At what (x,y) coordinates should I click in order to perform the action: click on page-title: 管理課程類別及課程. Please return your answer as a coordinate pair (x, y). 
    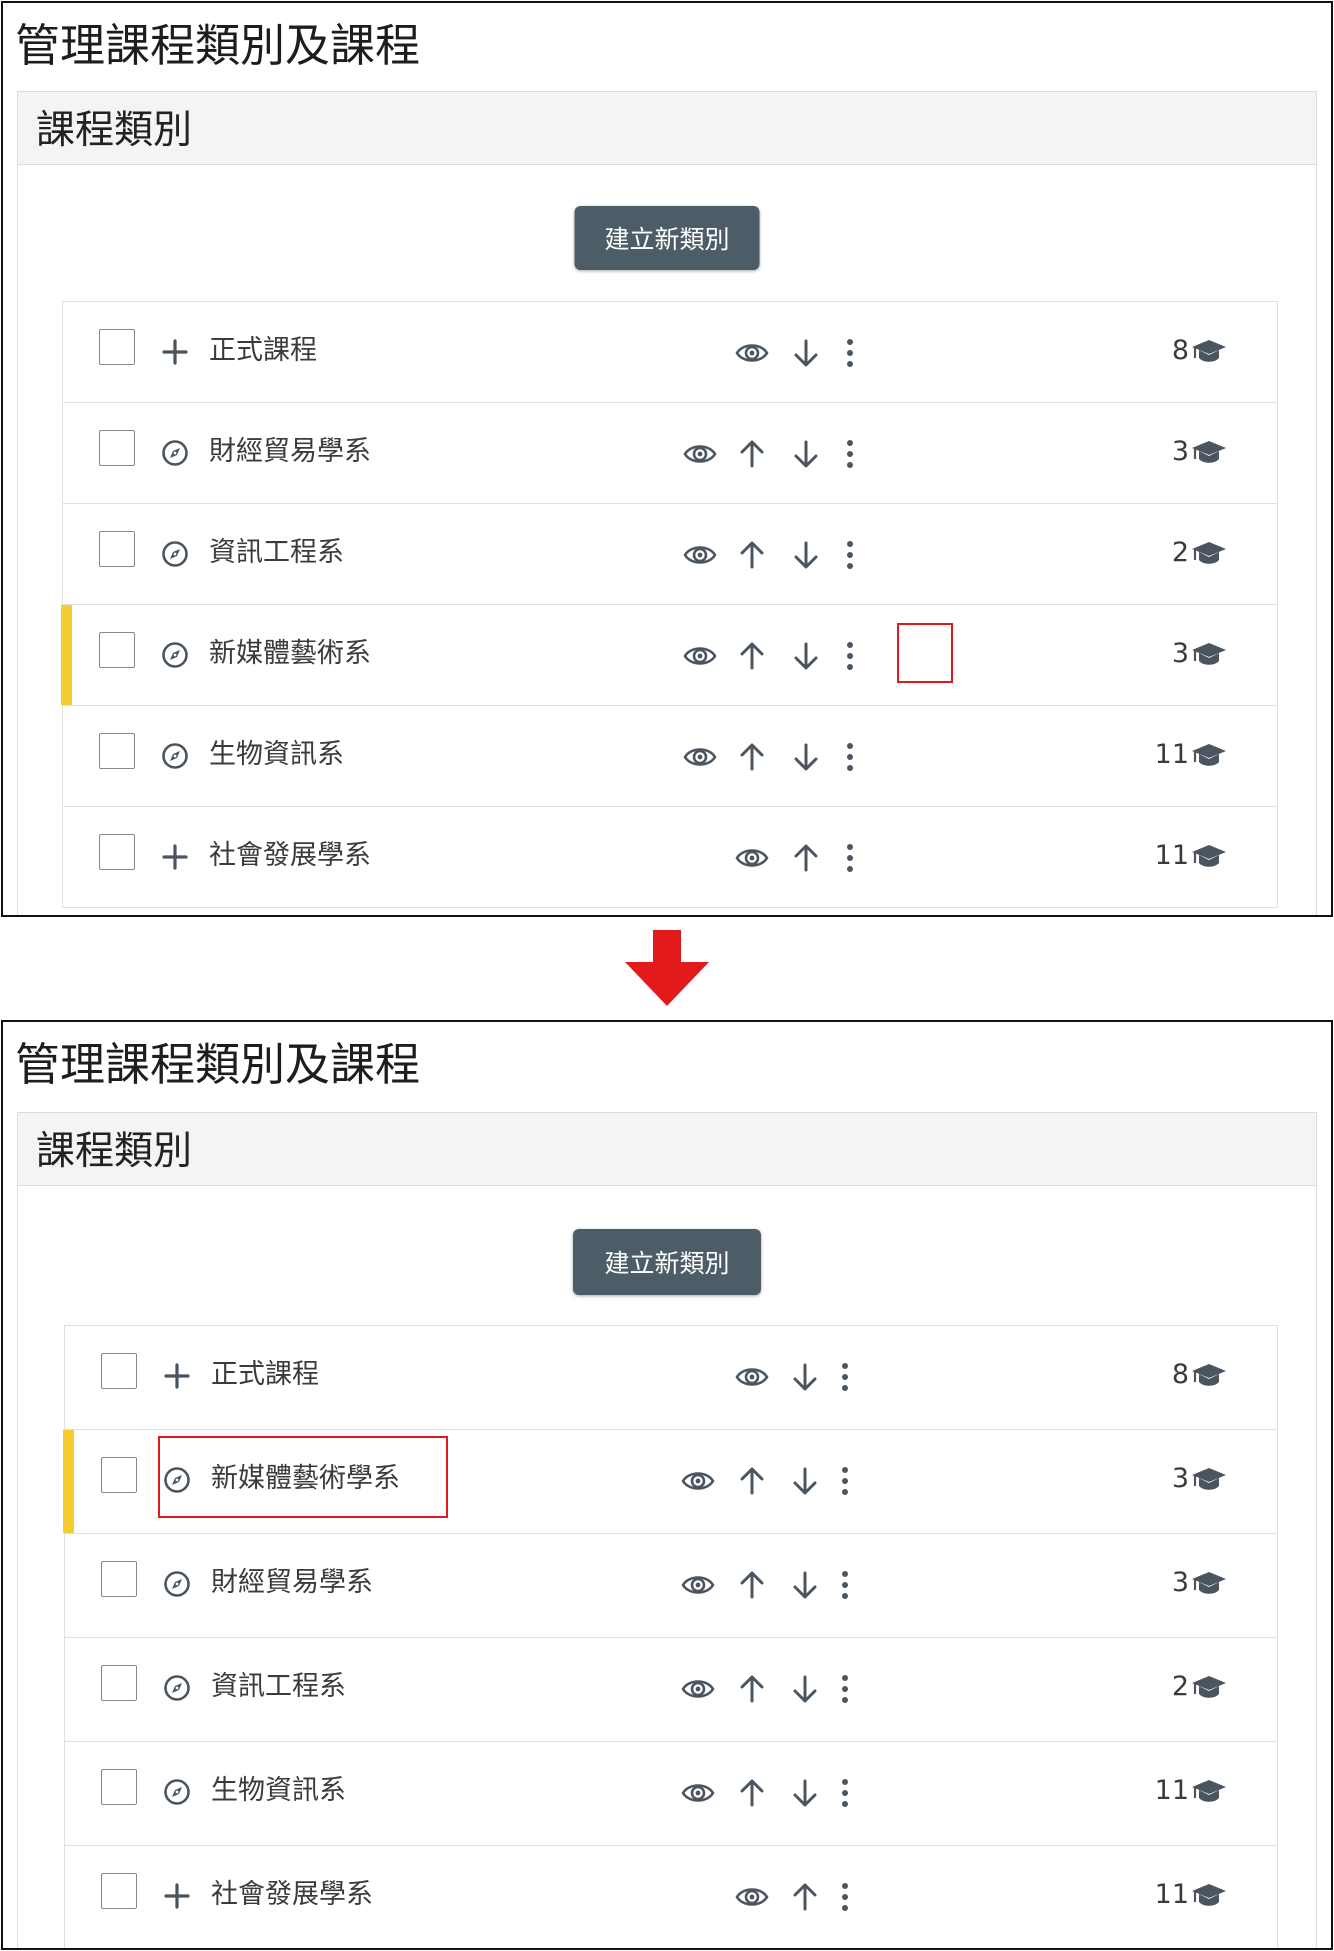
    Looking at the image, I should click on (218, 45).